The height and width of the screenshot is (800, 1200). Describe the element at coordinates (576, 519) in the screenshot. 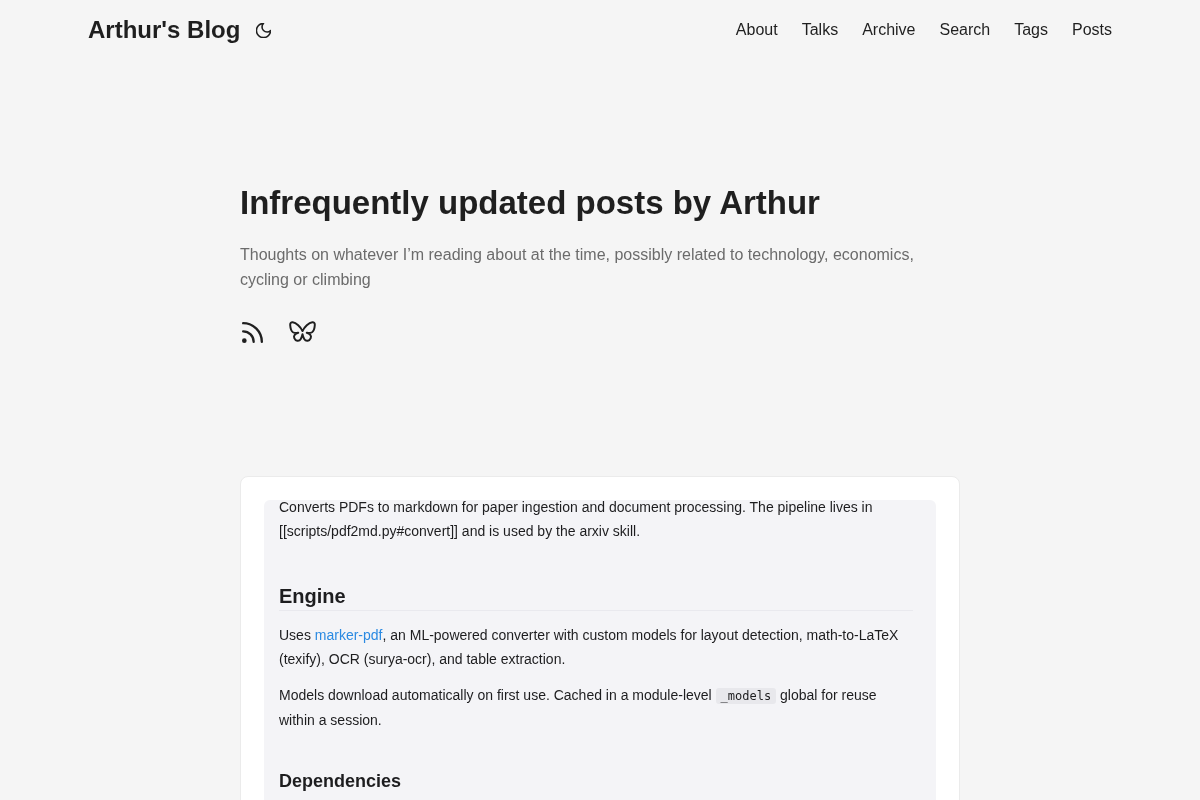

I see `body-paragraph: Converts PDFs to markdown for paper ingestion and document processing. The pipeline lives in [[scripts/pdf2md.py#convert]] and is used by the arxiv skill.` at that location.